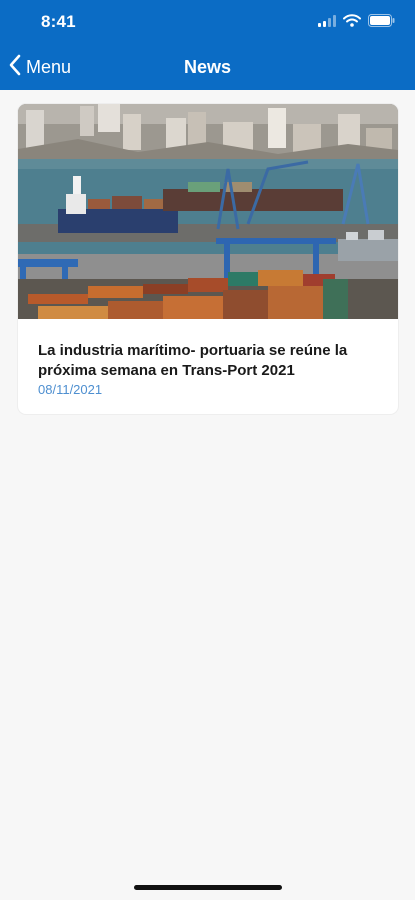 This screenshot has height=900, width=415. What do you see at coordinates (207, 45) in the screenshot?
I see `header: 8:41 Menu News` at bounding box center [207, 45].